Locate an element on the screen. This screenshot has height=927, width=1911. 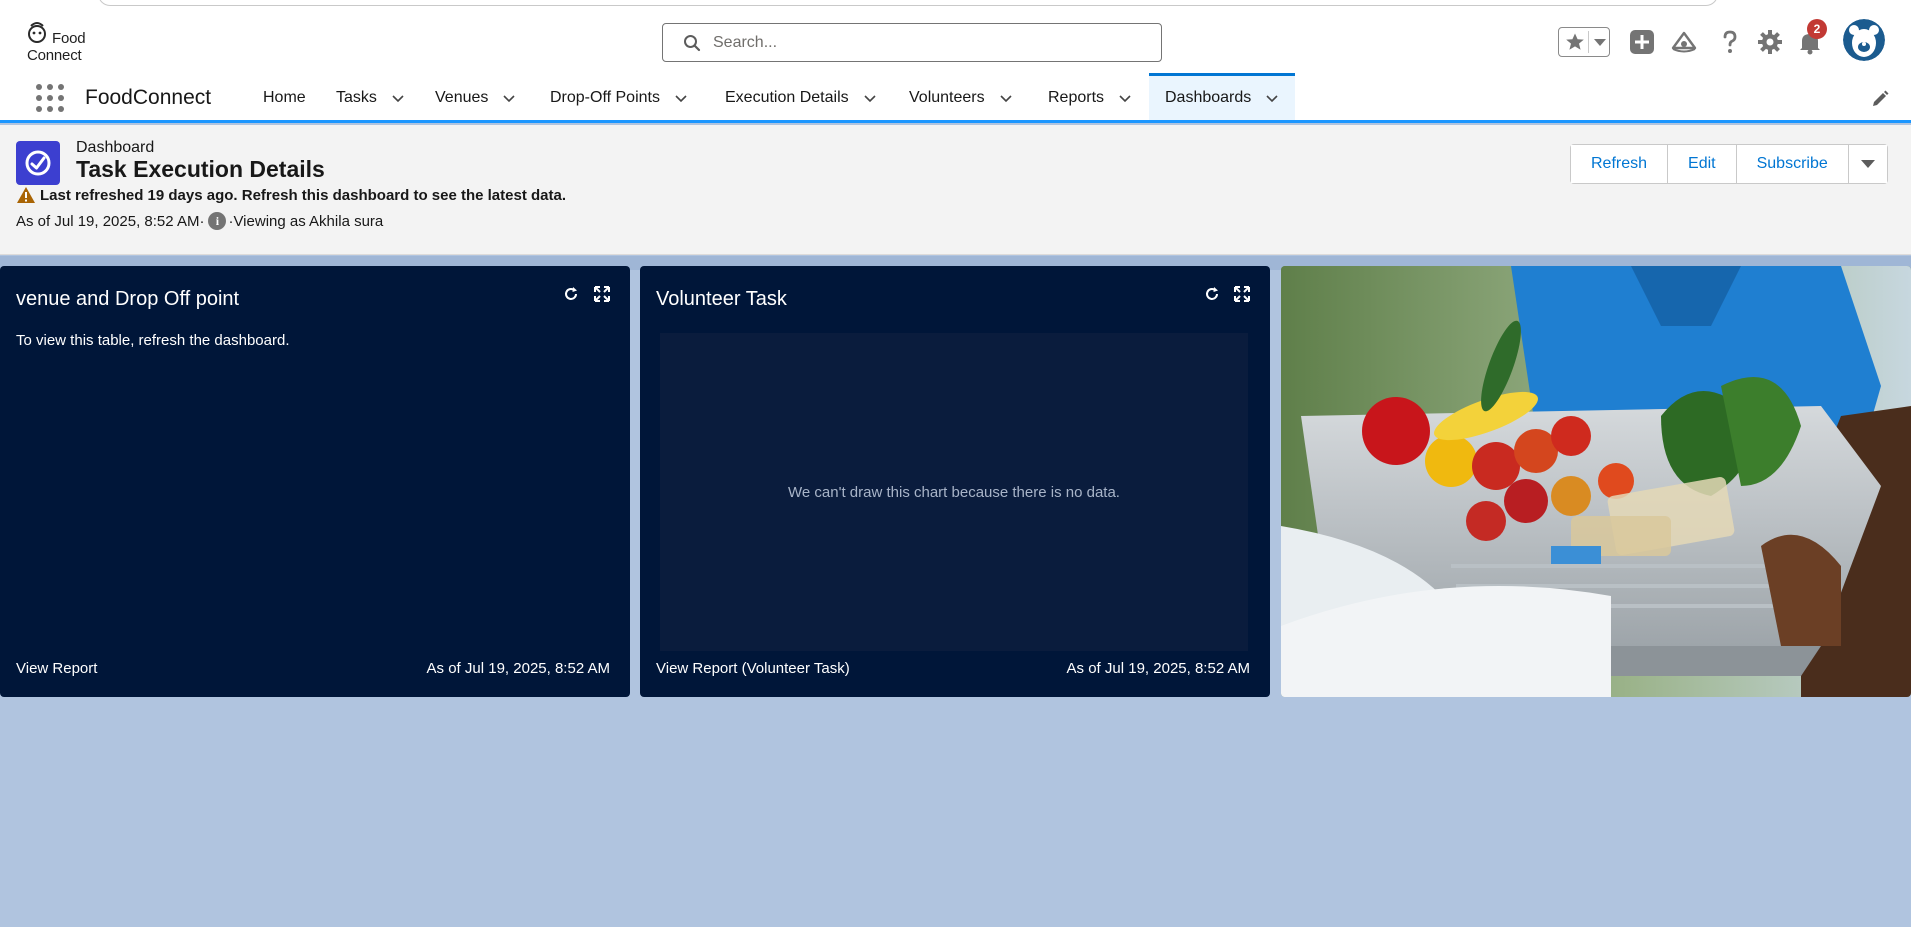
notification-badge: 2 is located at coordinates (1817, 29).